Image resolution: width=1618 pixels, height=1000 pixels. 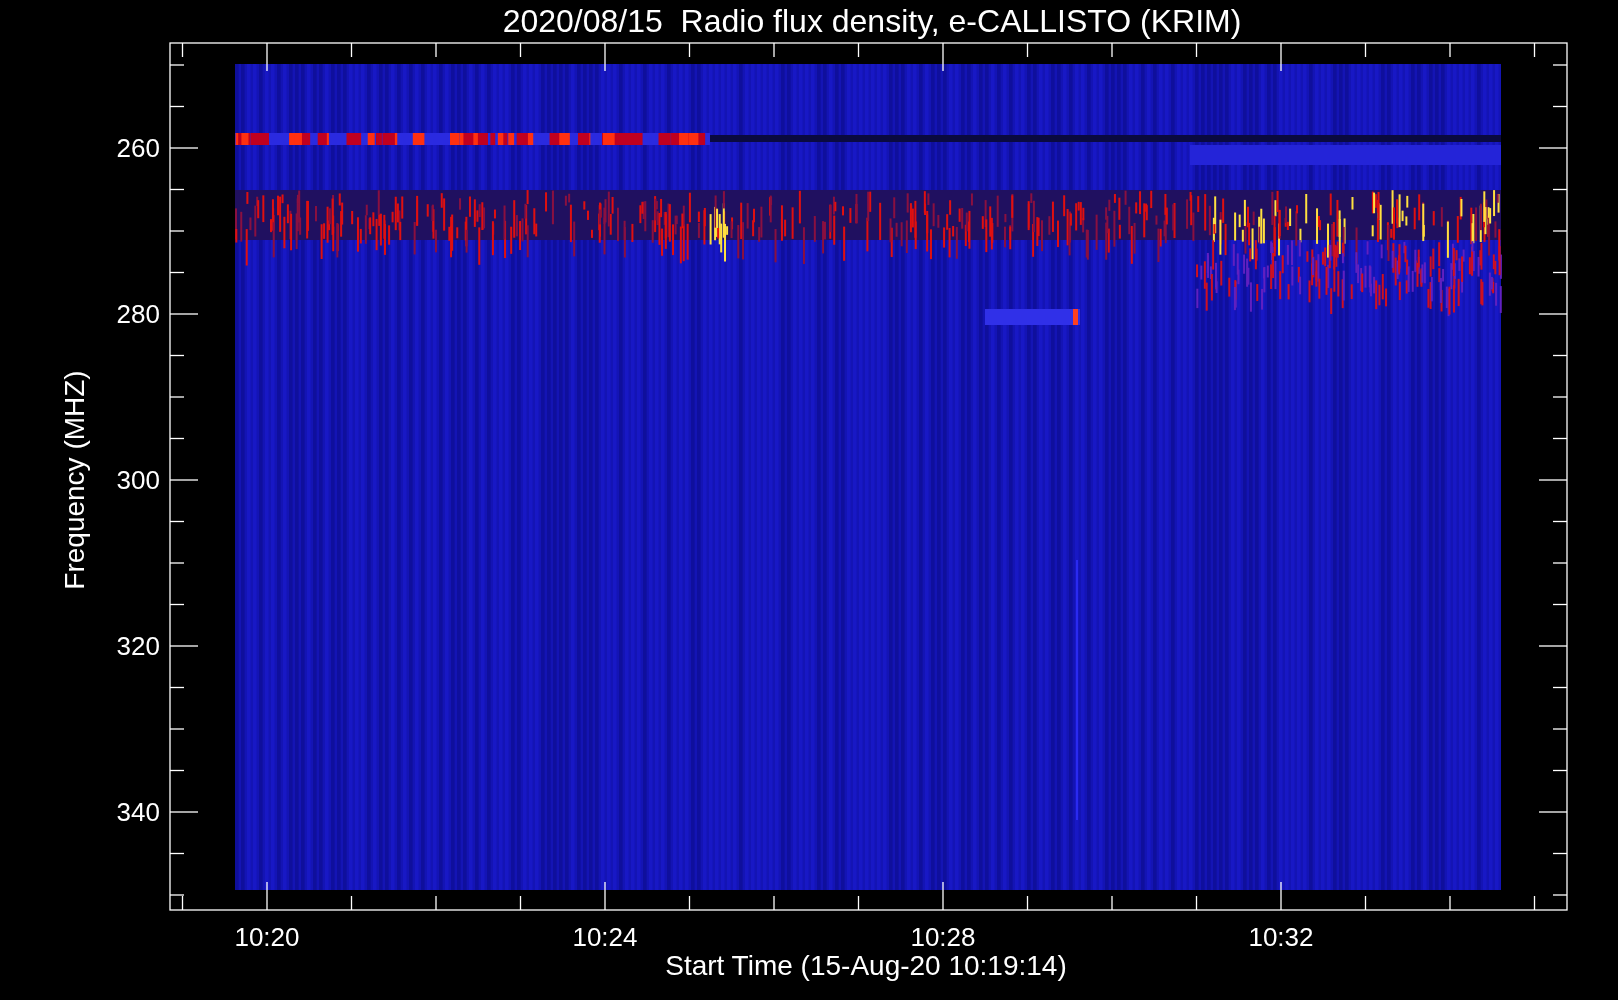 I want to click on y-axis-title: Frequency (MHZ), so click(x=74, y=480).